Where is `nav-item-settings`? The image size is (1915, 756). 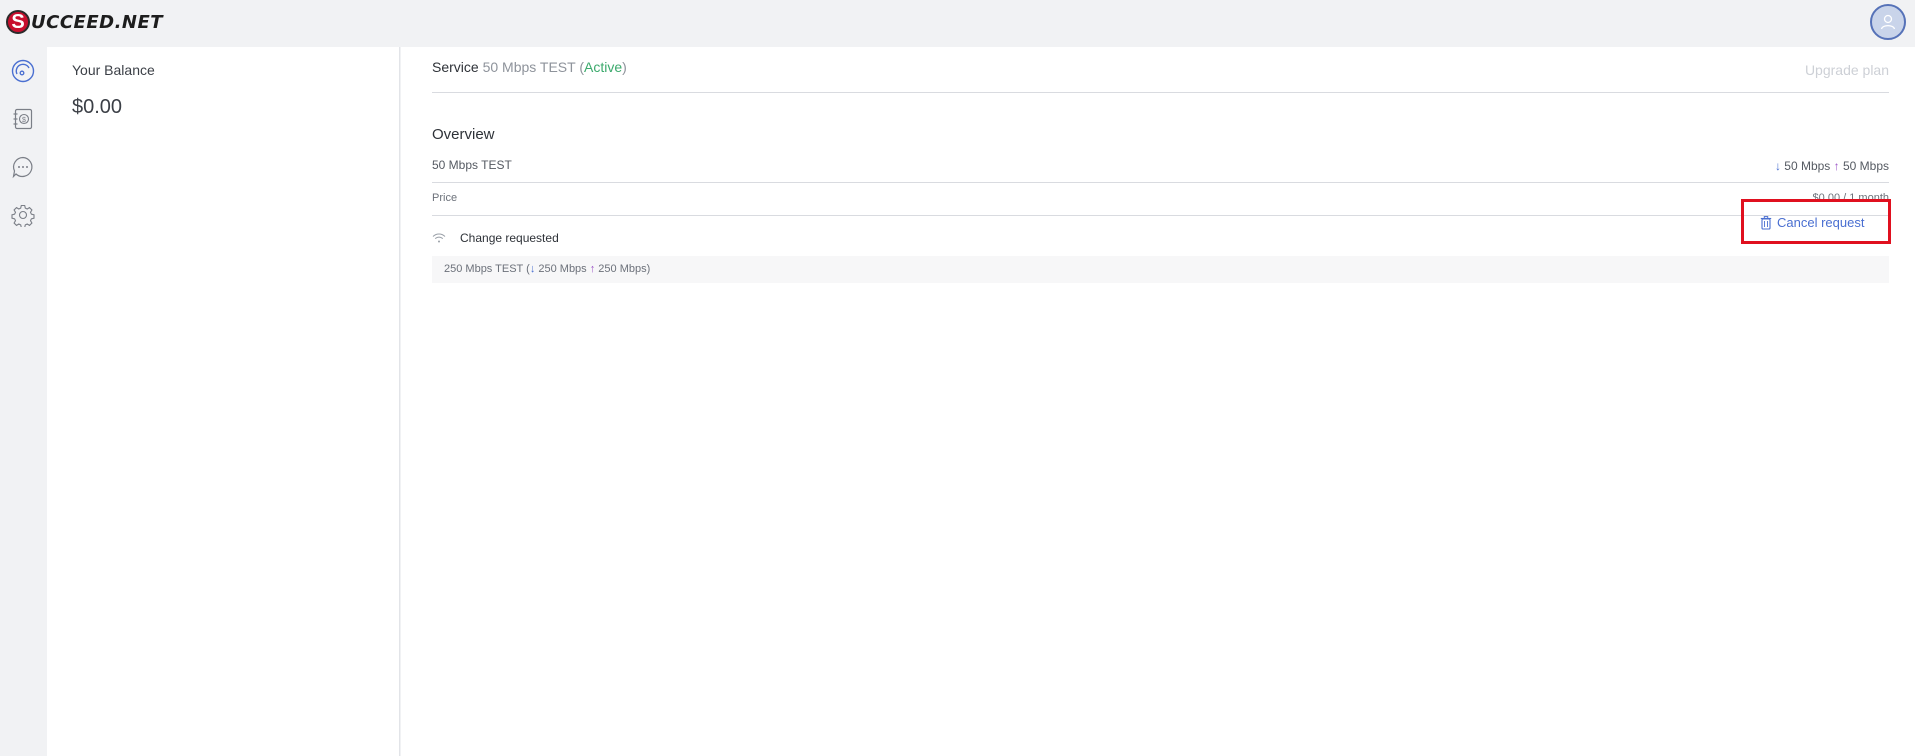
nav-item-settings is located at coordinates (23, 215).